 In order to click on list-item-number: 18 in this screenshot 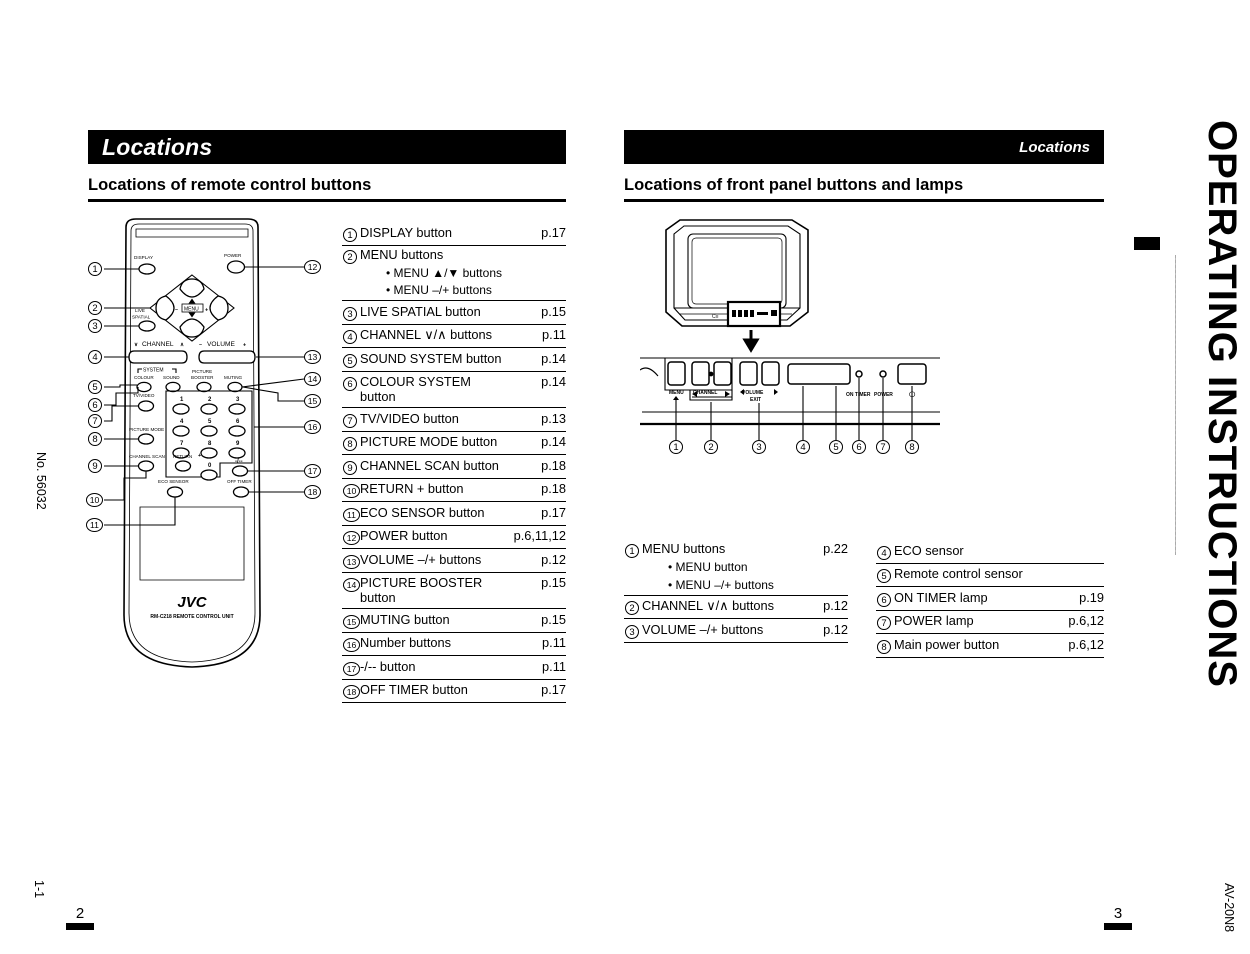, I will do `click(351, 692)`.